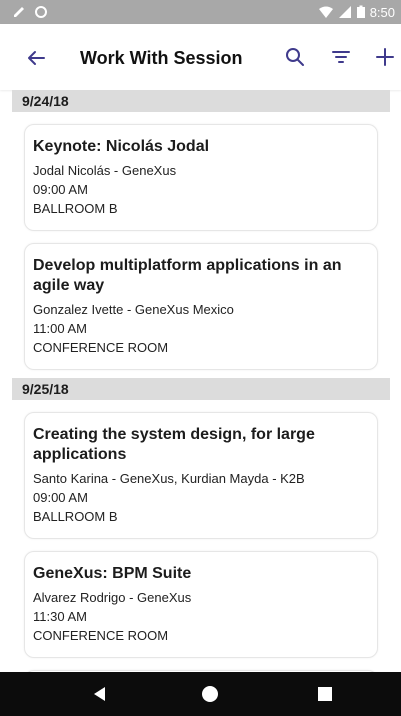 This screenshot has width=401, height=716. What do you see at coordinates (325, 12) in the screenshot?
I see `wifi-icon` at bounding box center [325, 12].